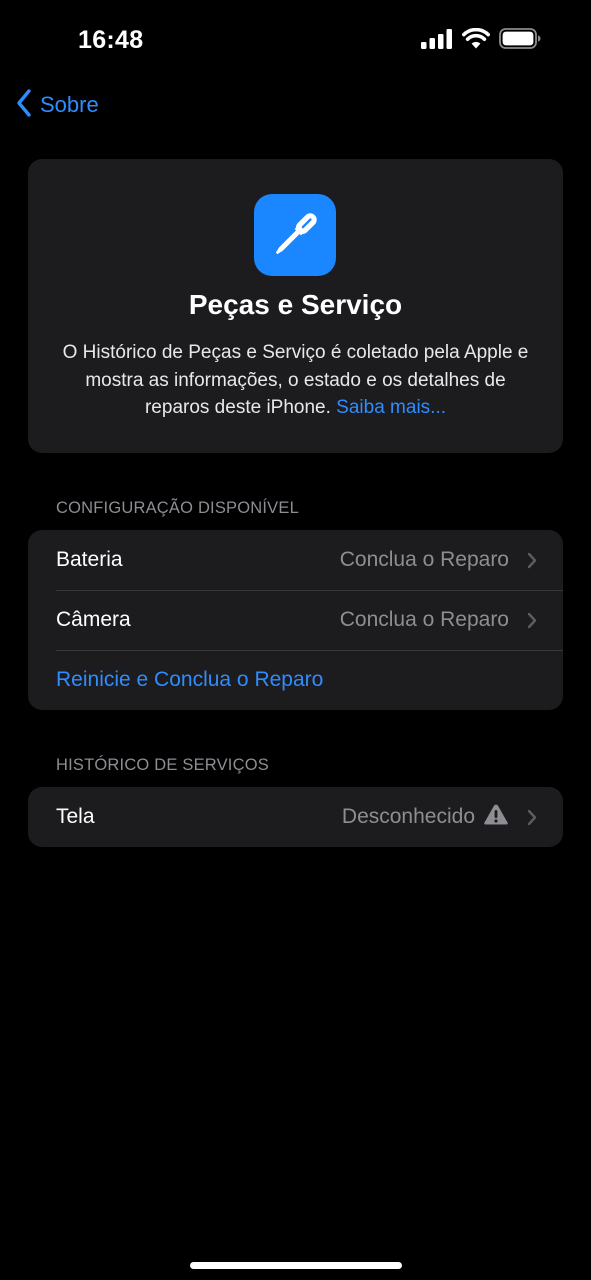 This screenshot has height=1280, width=591. What do you see at coordinates (69, 104) in the screenshot?
I see `back-button-label: Sobre` at bounding box center [69, 104].